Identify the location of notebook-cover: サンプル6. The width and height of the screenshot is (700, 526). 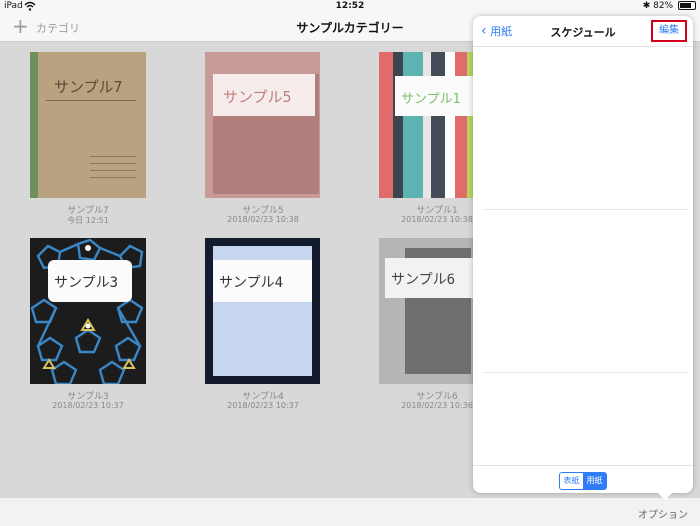
(429, 311).